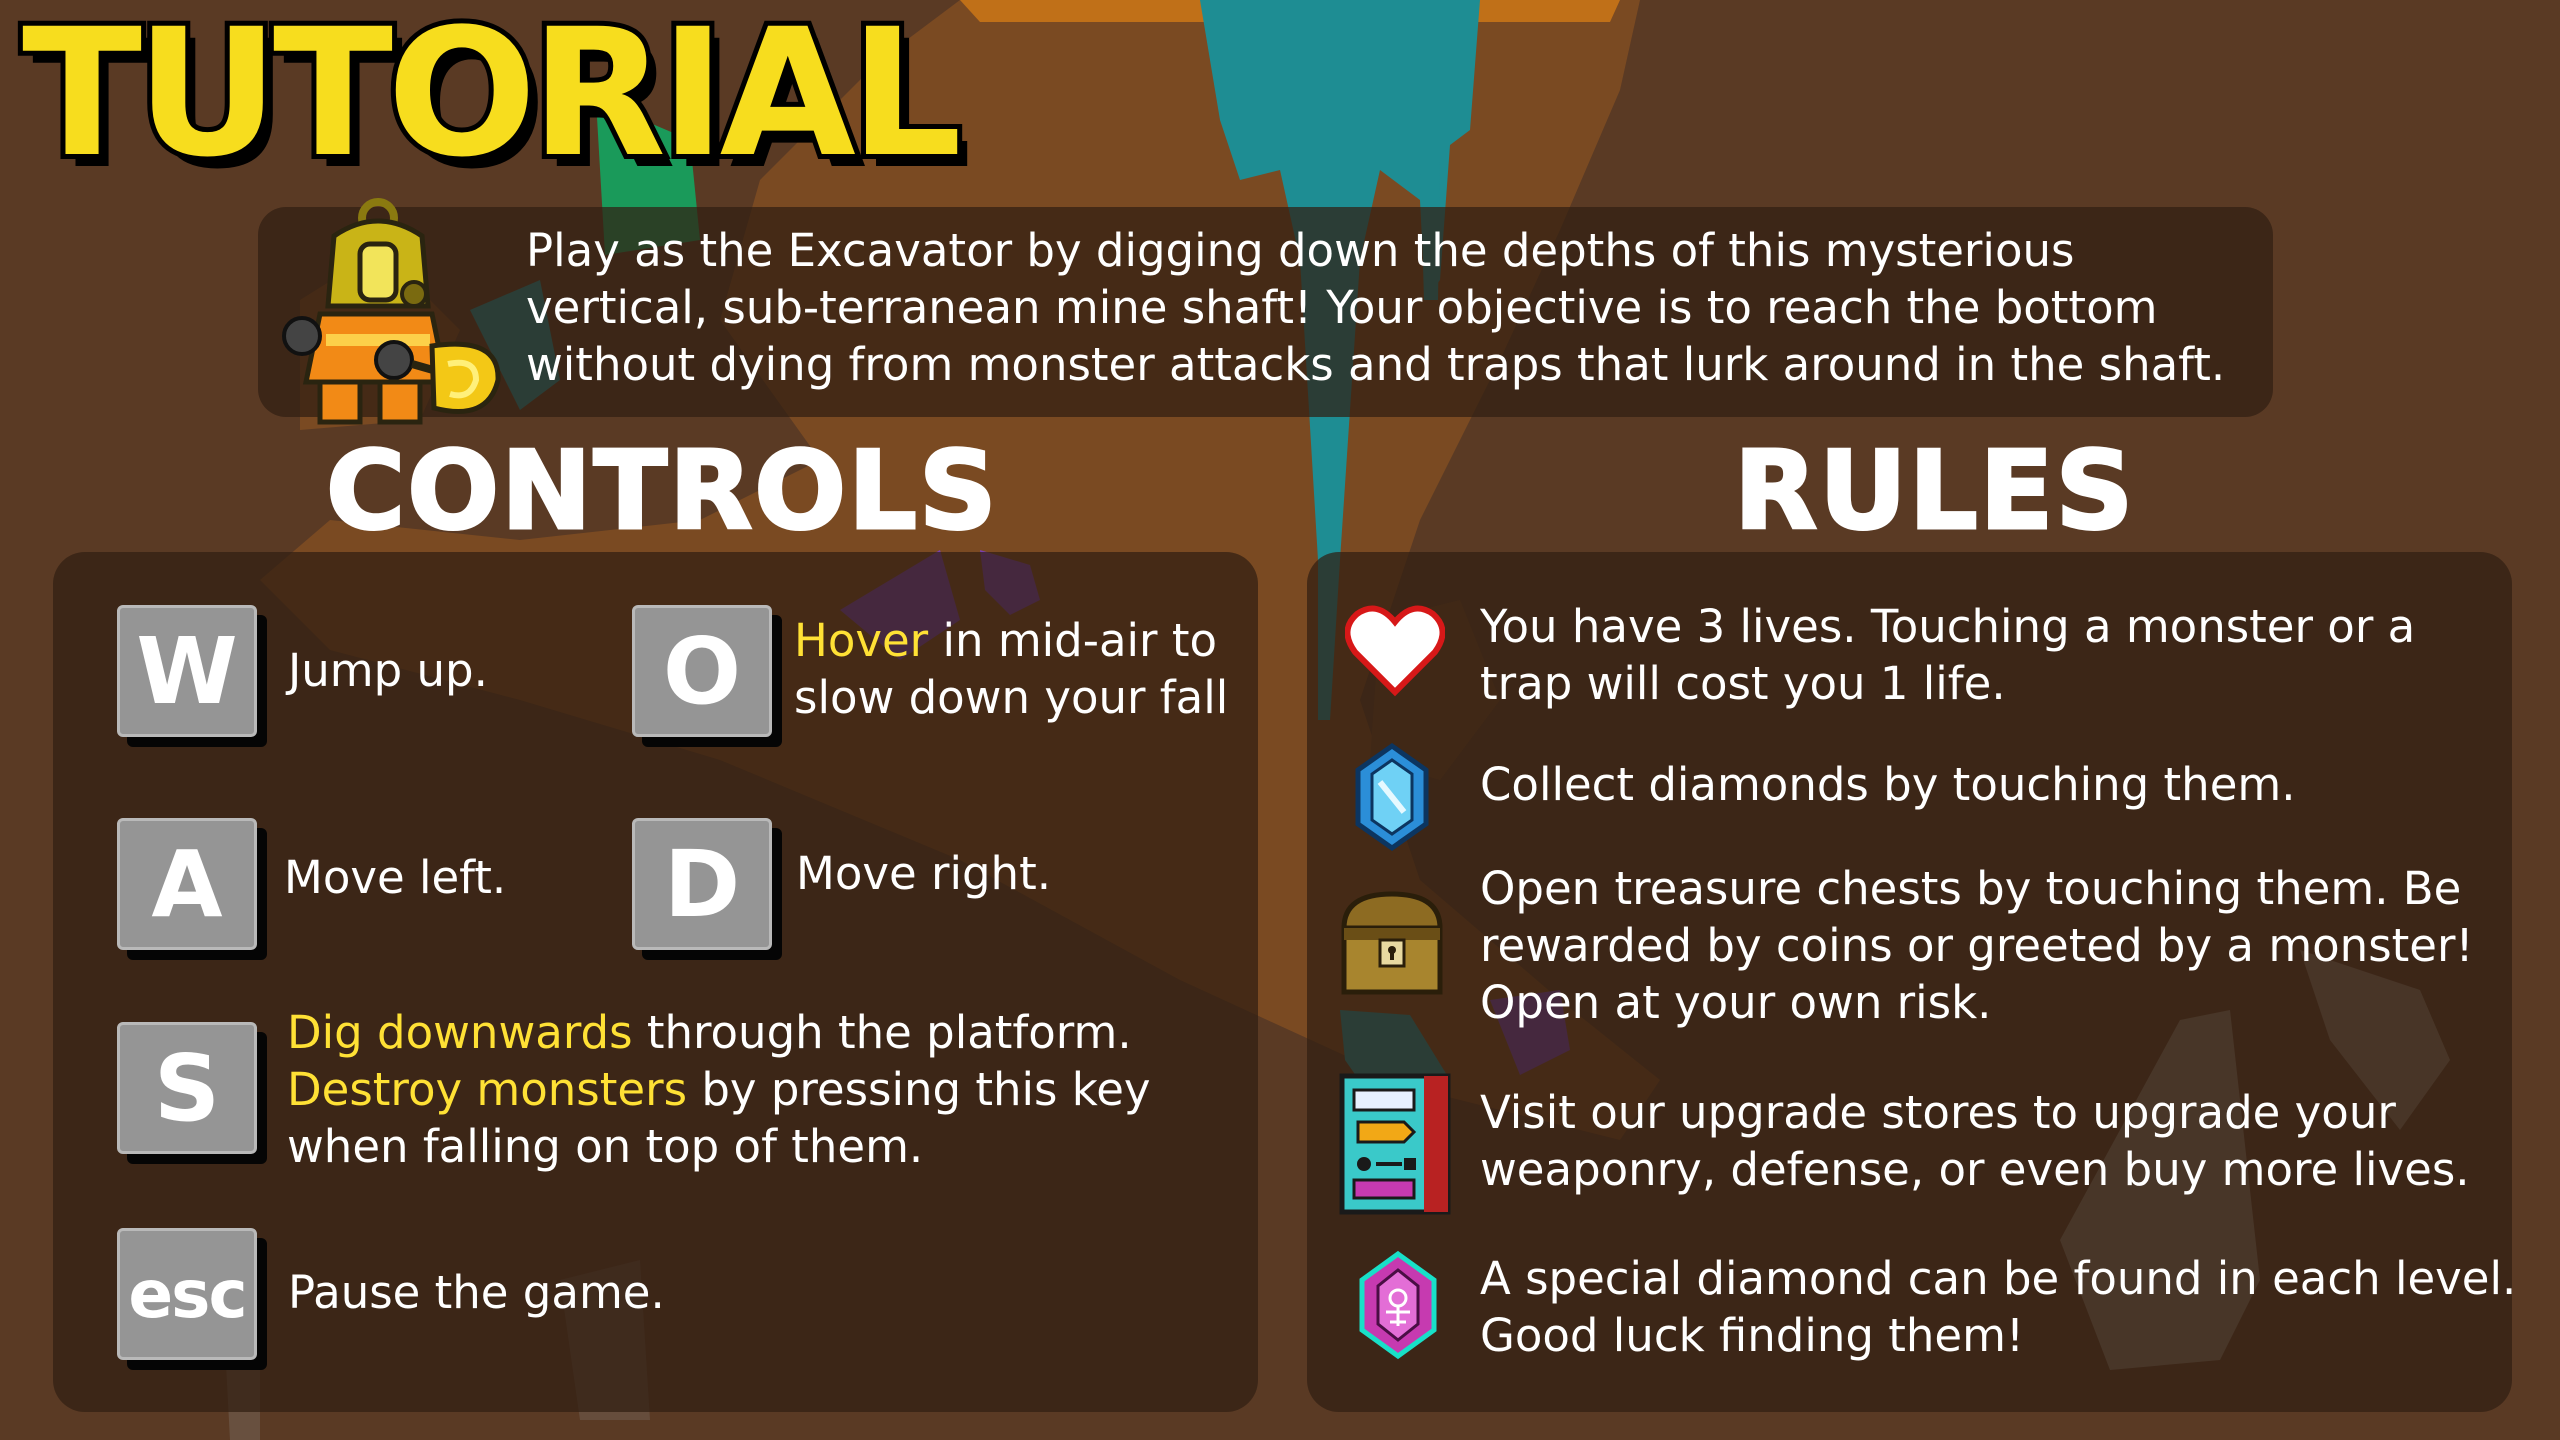 The height and width of the screenshot is (1440, 2560). Describe the element at coordinates (1888, 784) in the screenshot. I see `rule-diamonds-text: Collect diamonds by touching them.` at that location.